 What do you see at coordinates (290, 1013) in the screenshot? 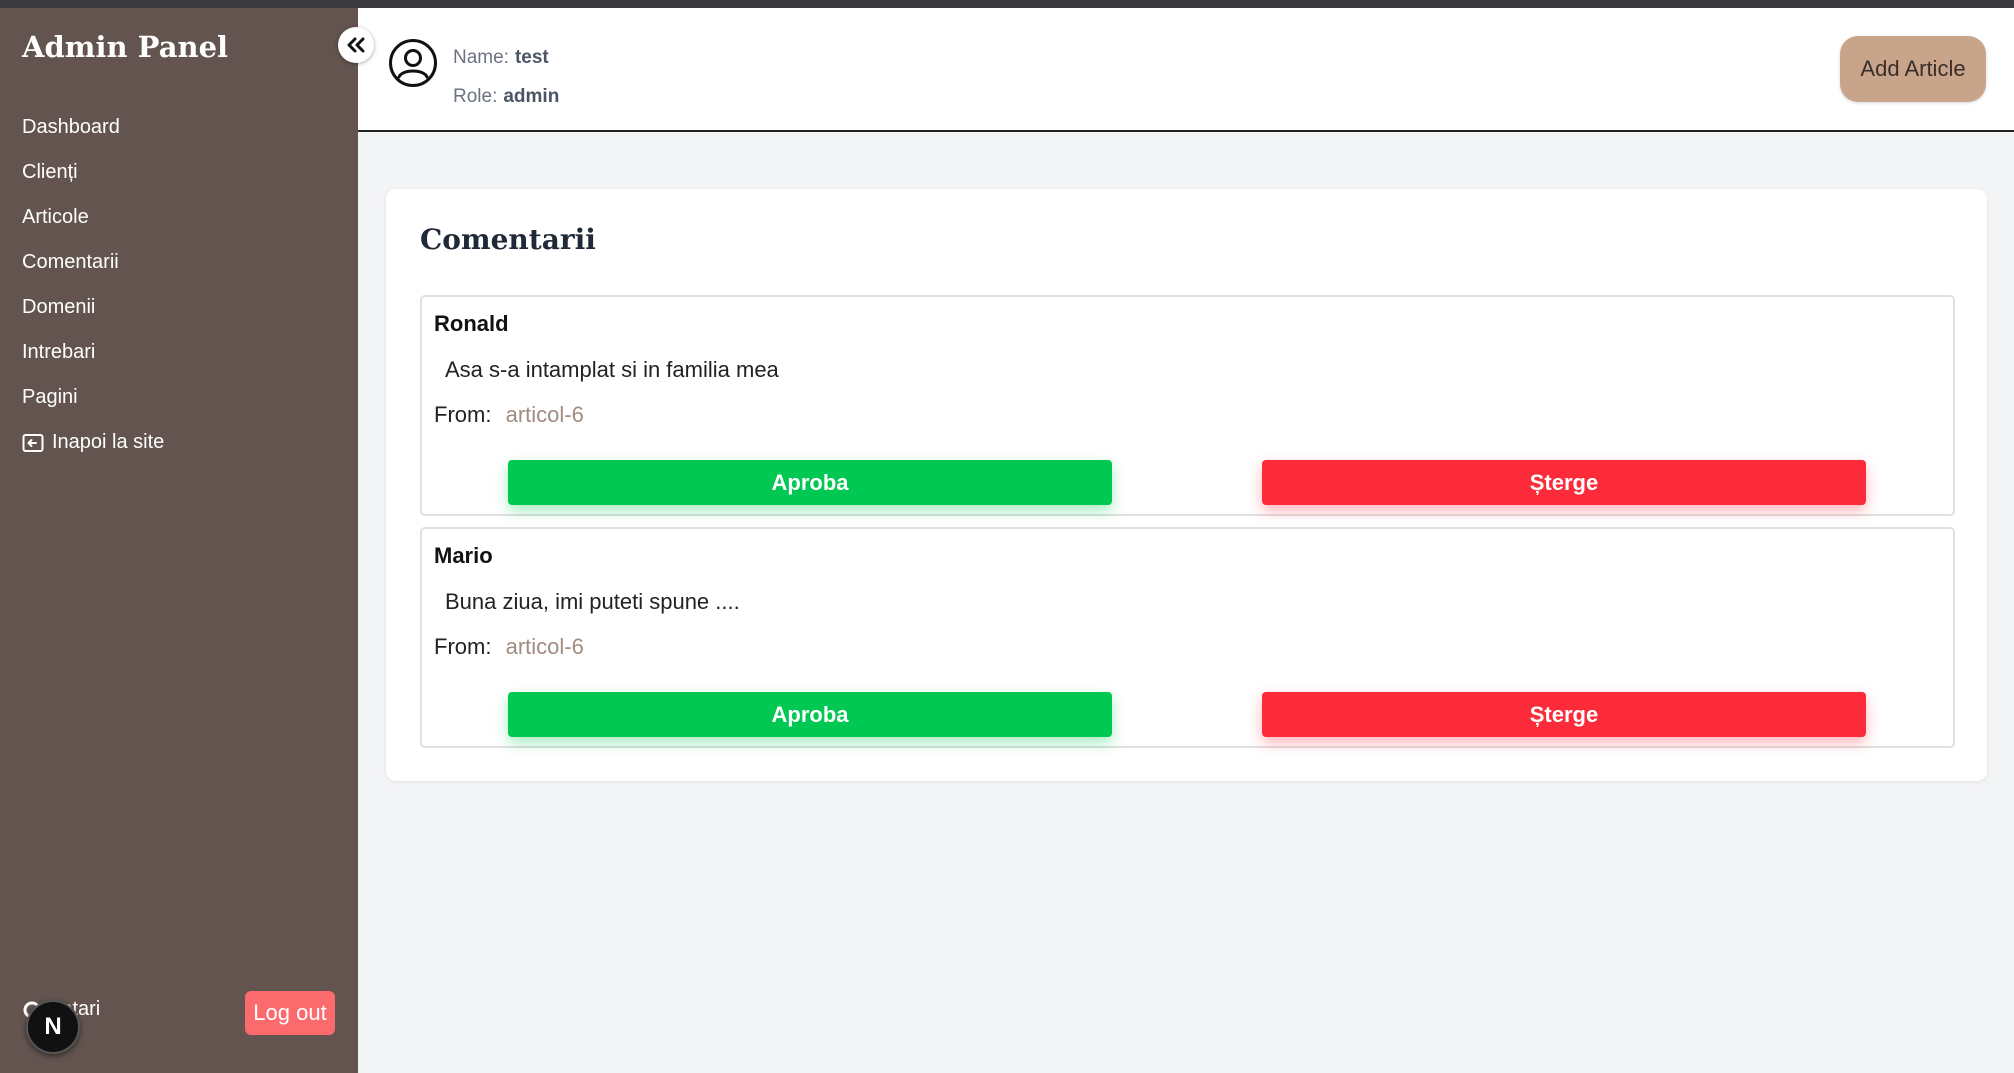
I see `logout-button: Log out` at bounding box center [290, 1013].